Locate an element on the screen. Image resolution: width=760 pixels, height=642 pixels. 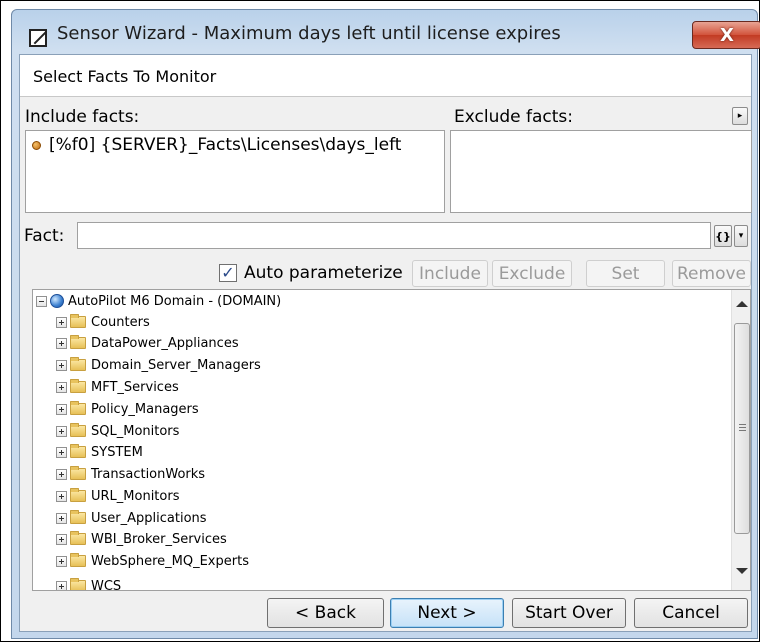
tree-item: SQL_Monitors is located at coordinates (117, 431).